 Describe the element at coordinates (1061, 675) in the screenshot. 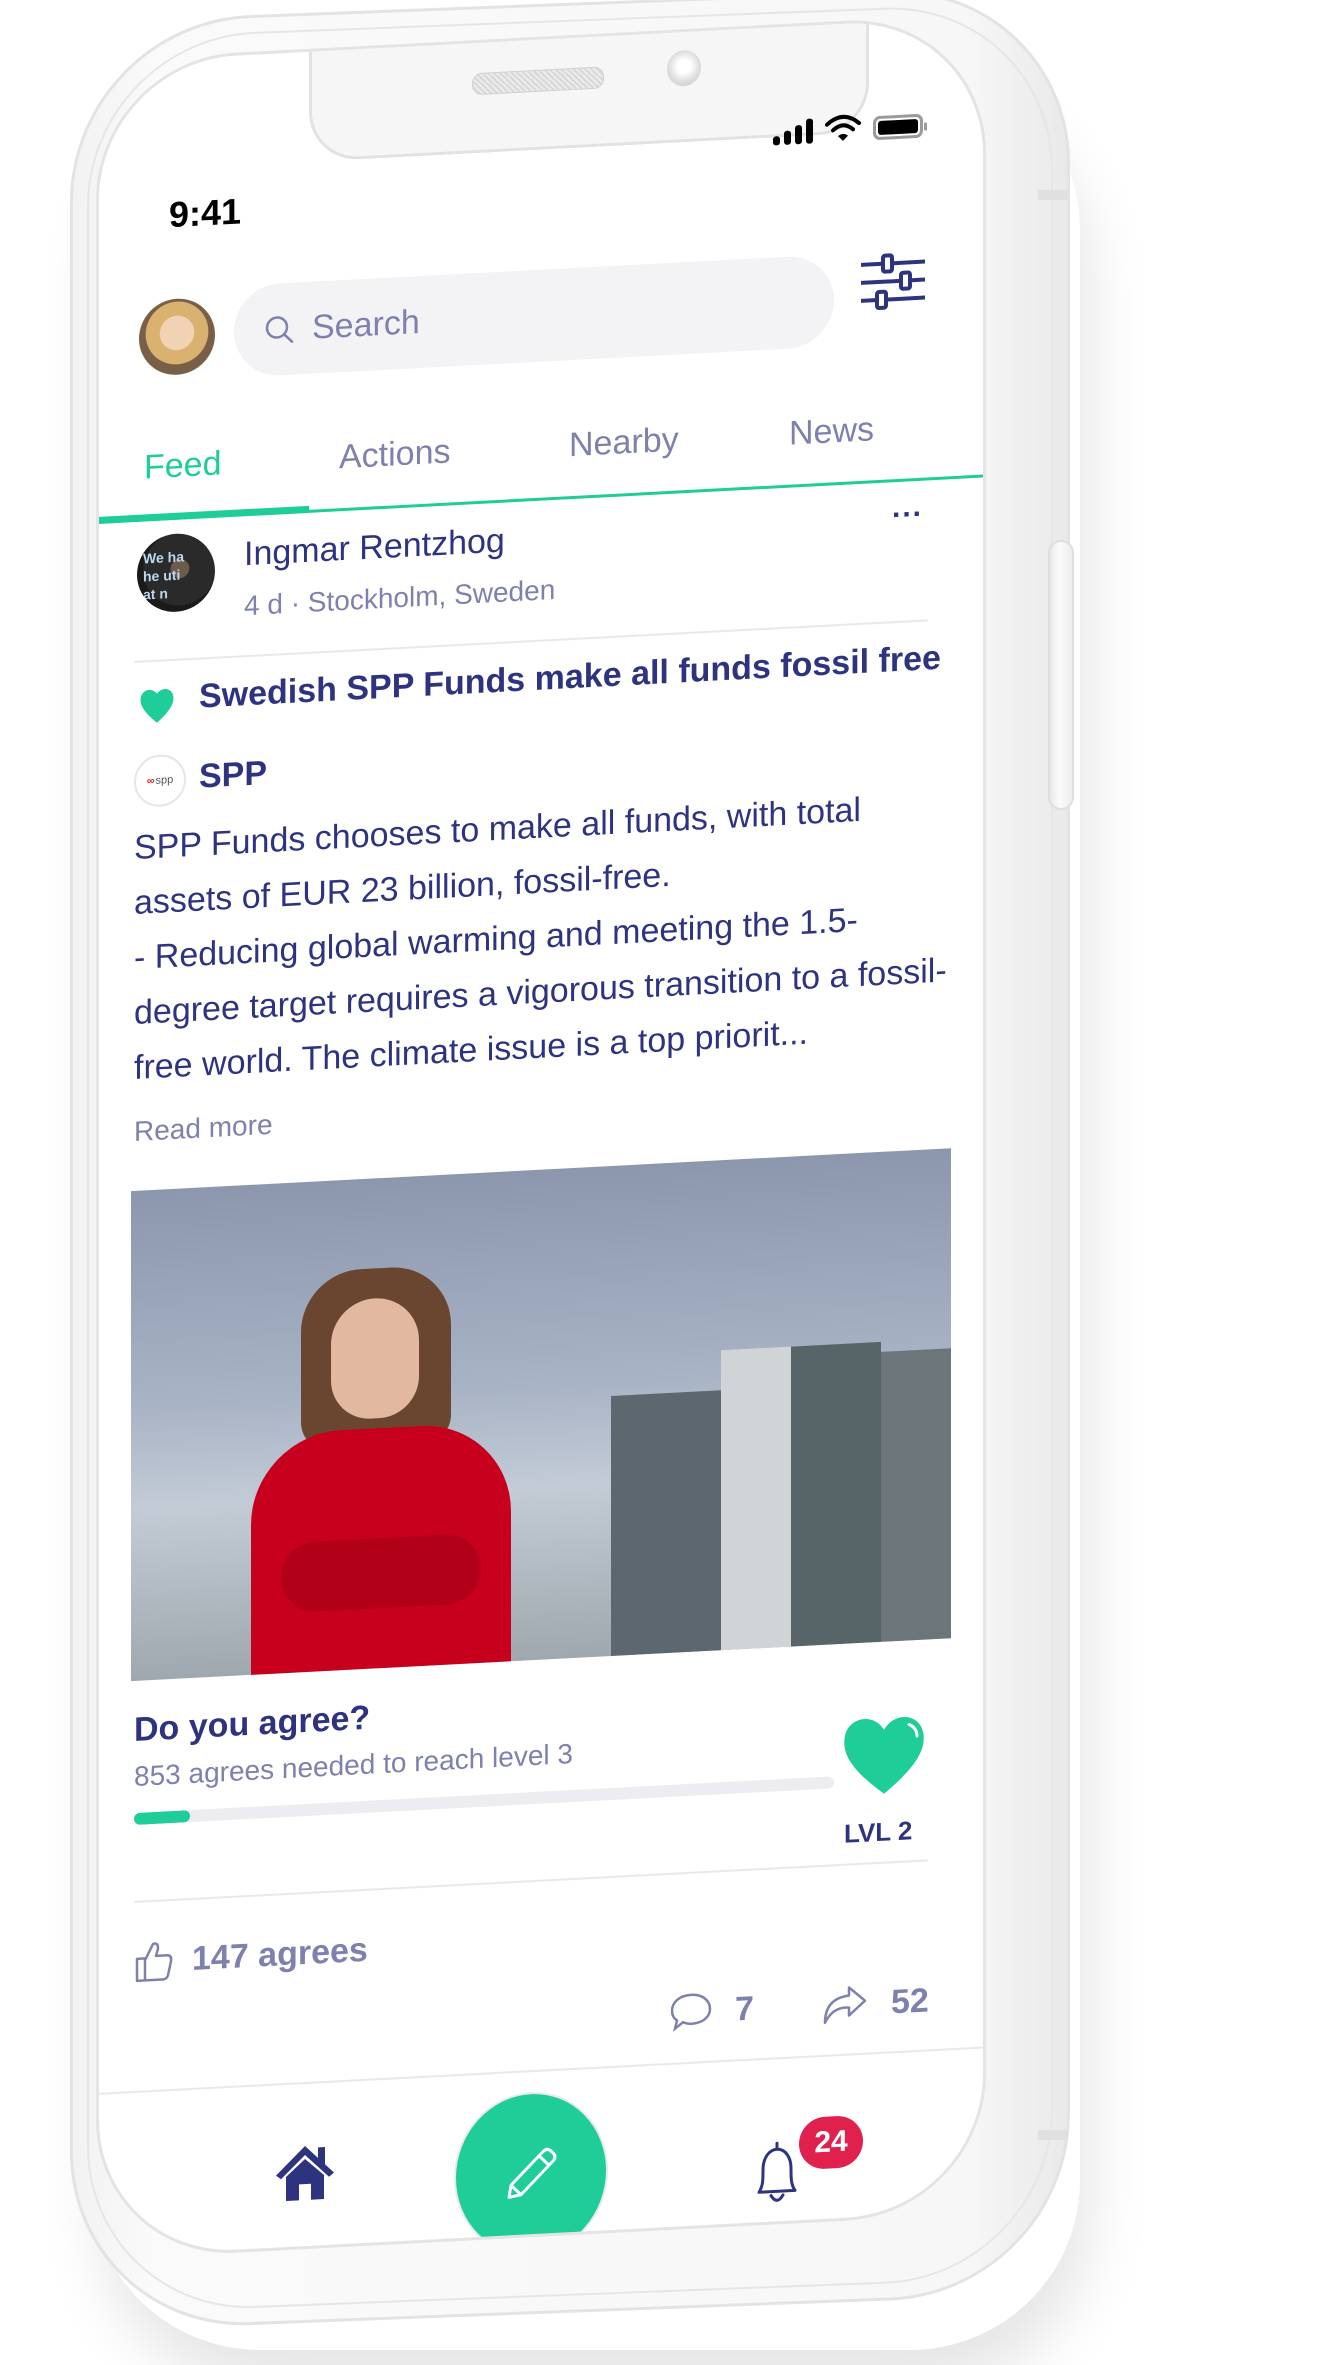

I see `phone-side-button` at that location.